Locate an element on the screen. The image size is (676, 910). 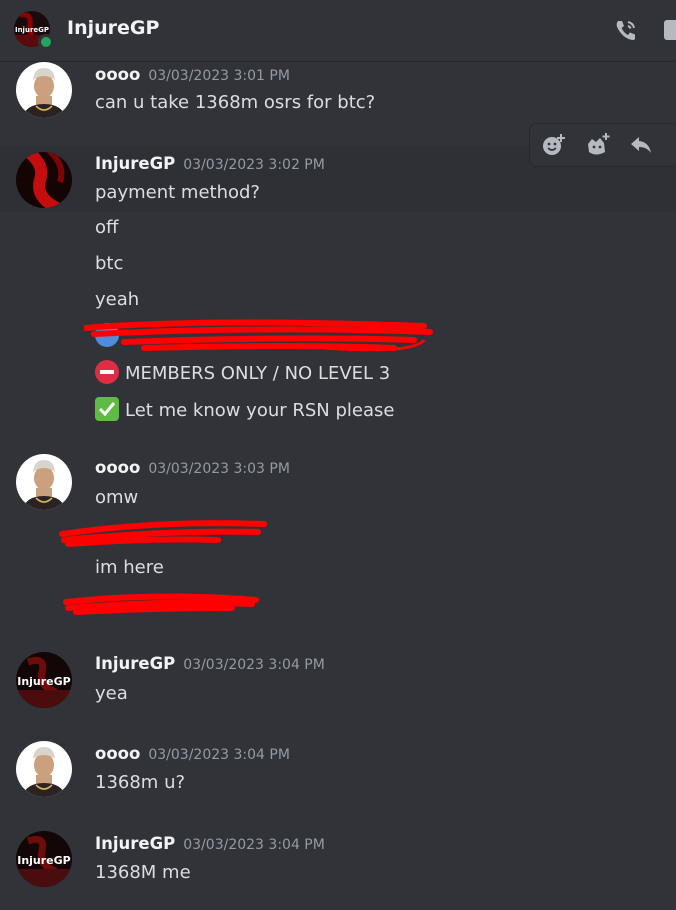
video-icon is located at coordinates (670, 30).